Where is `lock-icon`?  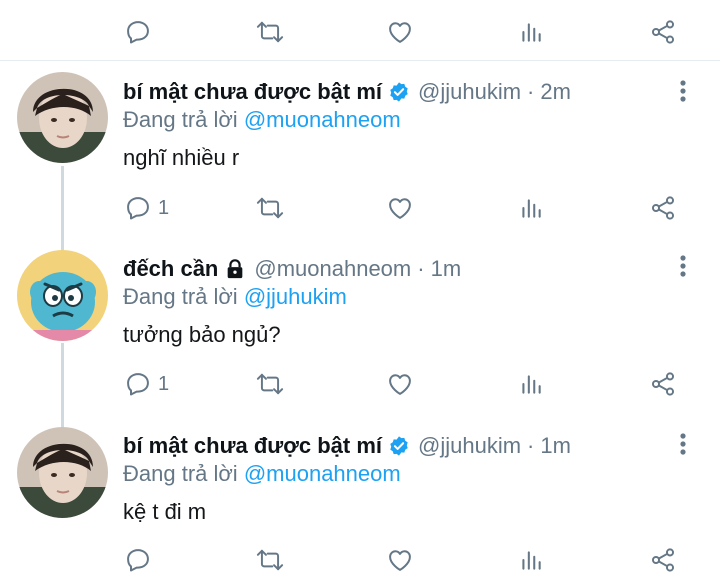
lock-icon is located at coordinates (235, 269).